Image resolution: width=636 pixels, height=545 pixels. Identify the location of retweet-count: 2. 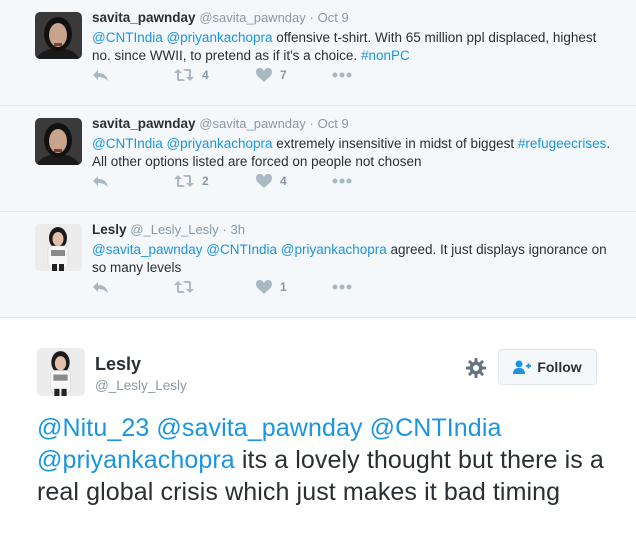
(205, 181).